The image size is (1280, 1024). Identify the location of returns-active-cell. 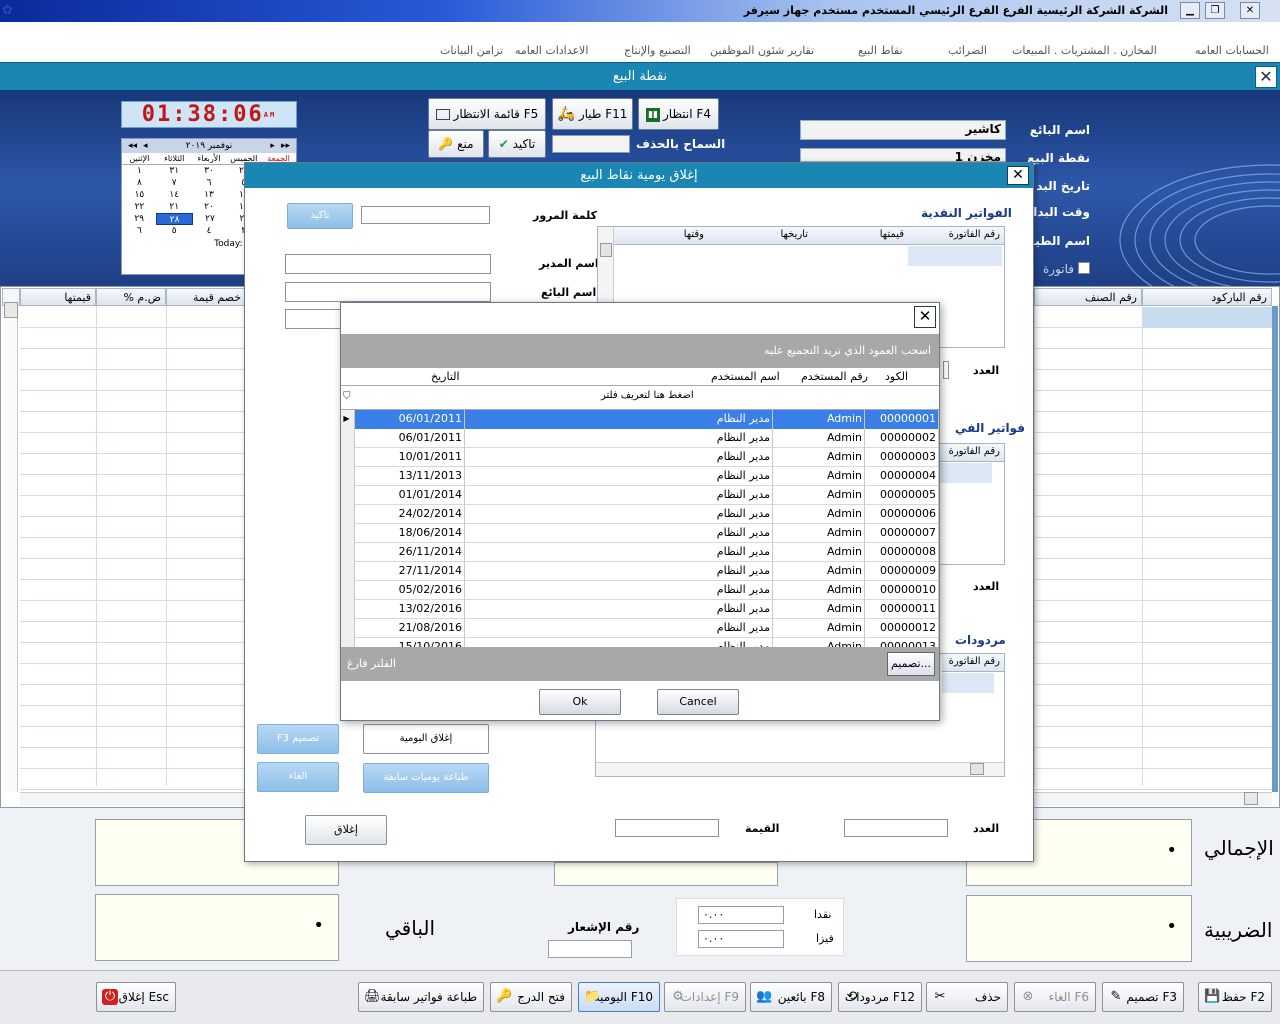
(968, 683).